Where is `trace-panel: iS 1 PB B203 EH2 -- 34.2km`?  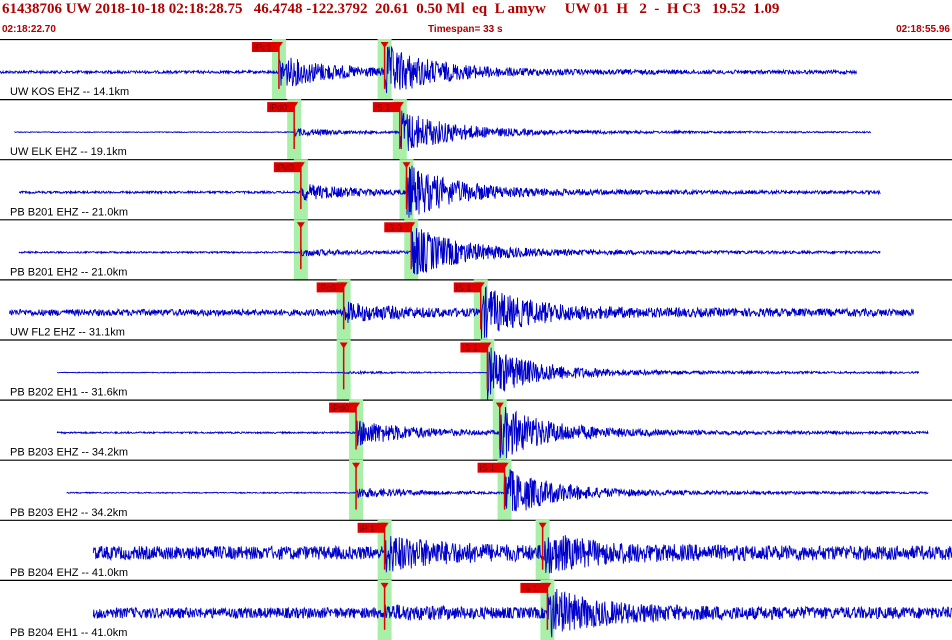 trace-panel: iS 1 PB B203 EH2 -- 34.2km is located at coordinates (476, 489).